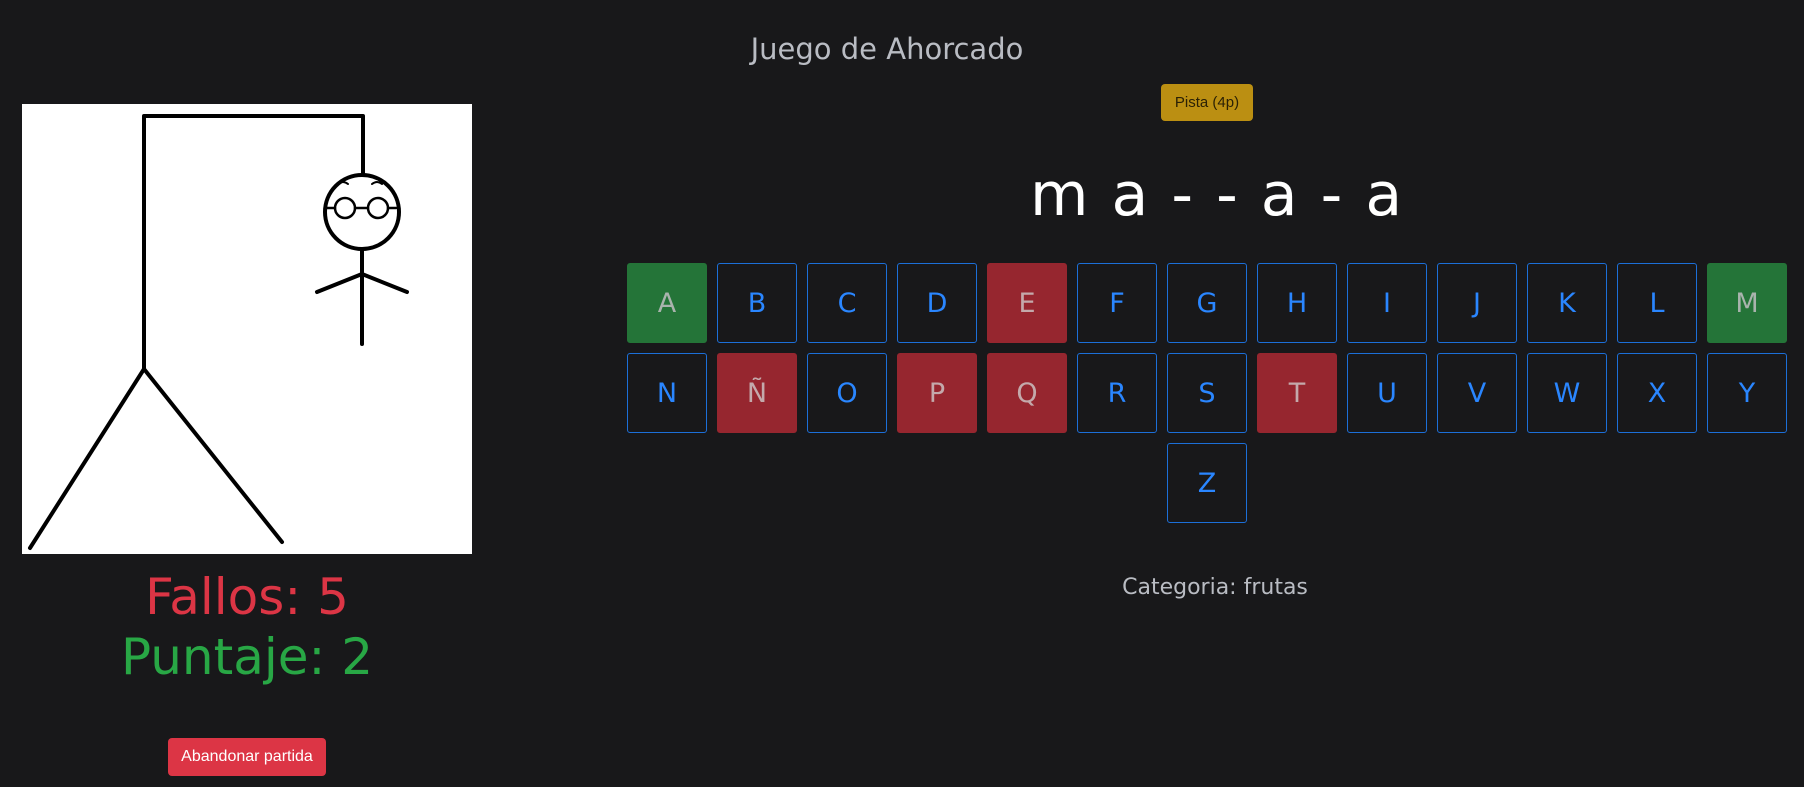  I want to click on letter-key-v: V, so click(1477, 393).